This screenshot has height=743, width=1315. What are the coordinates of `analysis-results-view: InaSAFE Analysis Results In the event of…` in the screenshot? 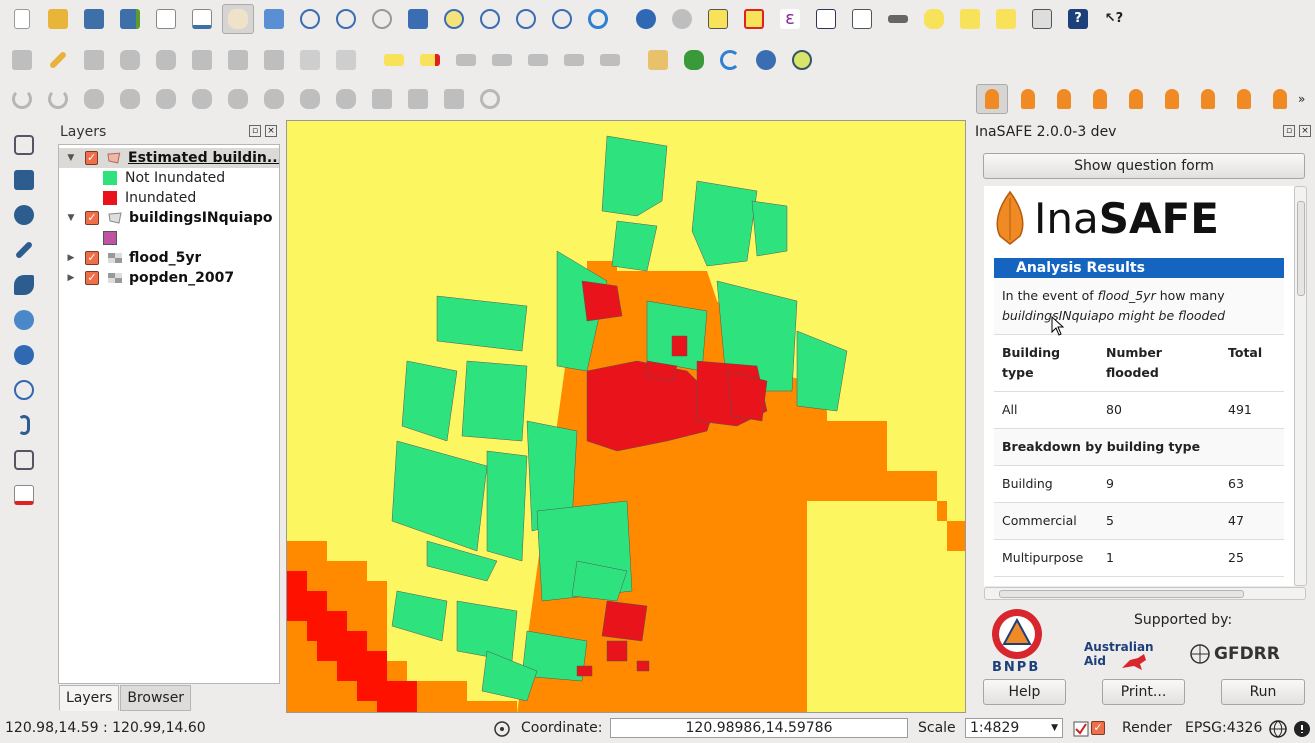 It's located at (1139, 386).